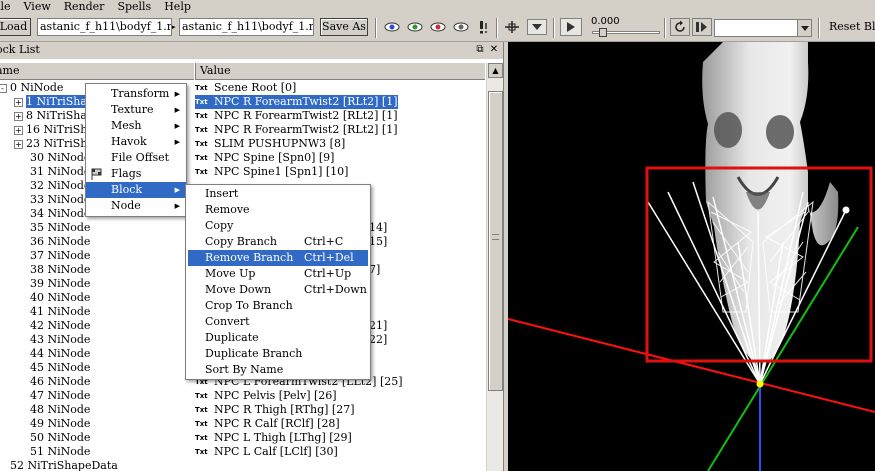 The image size is (875, 471). What do you see at coordinates (3, 88) in the screenshot?
I see `collapse-icon: -` at bounding box center [3, 88].